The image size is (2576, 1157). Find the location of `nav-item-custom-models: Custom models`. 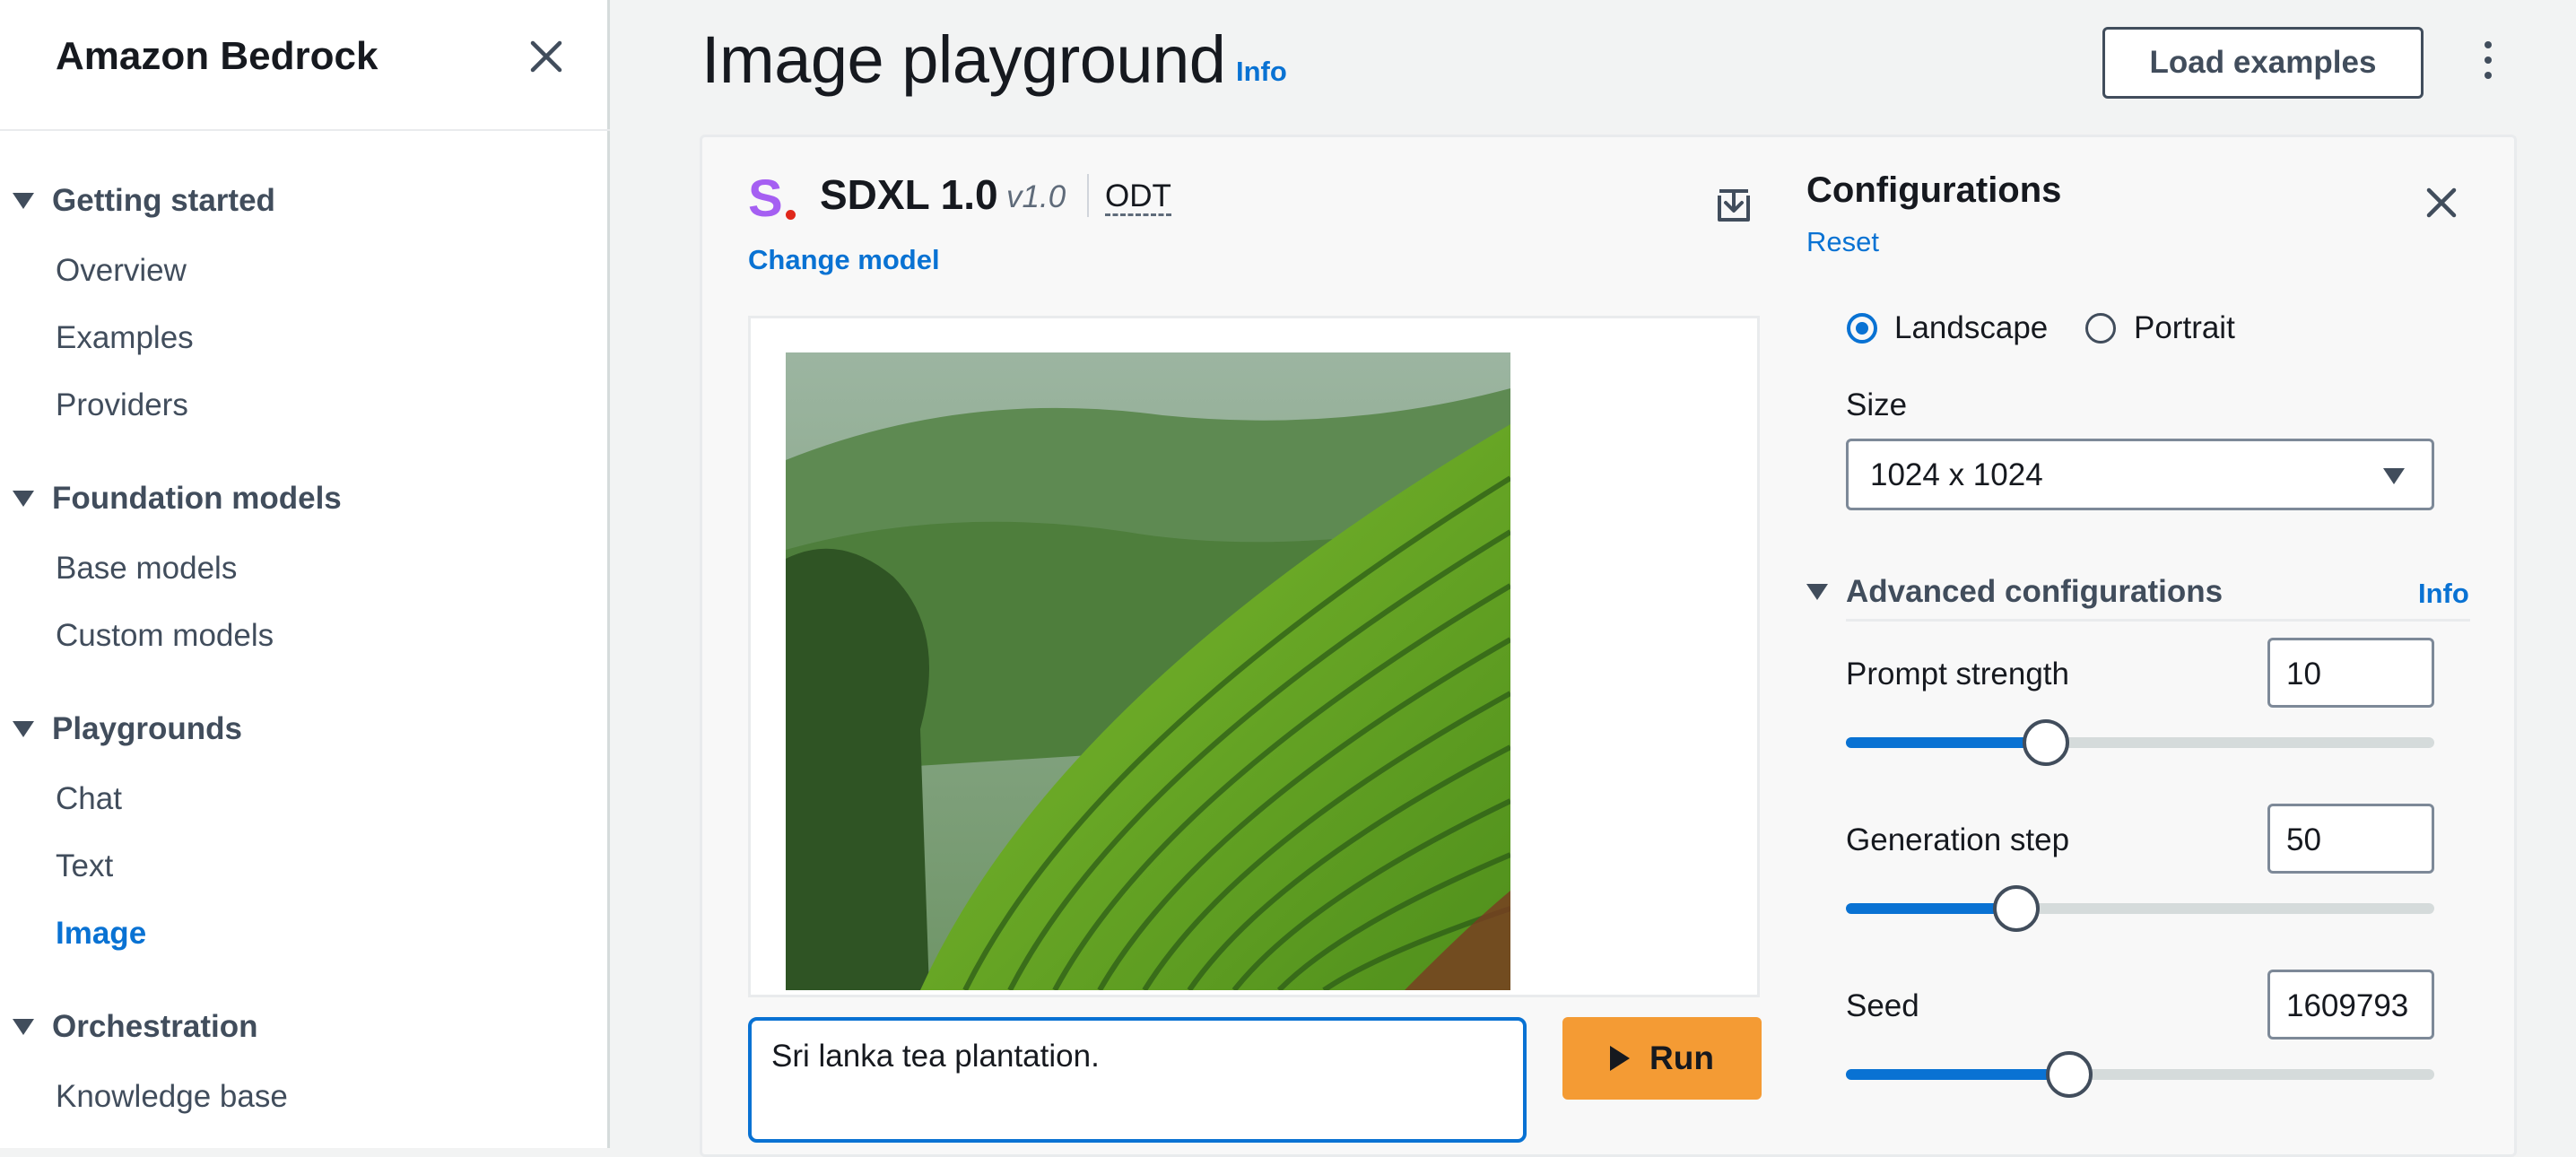

nav-item-custom-models: Custom models is located at coordinates (165, 636).